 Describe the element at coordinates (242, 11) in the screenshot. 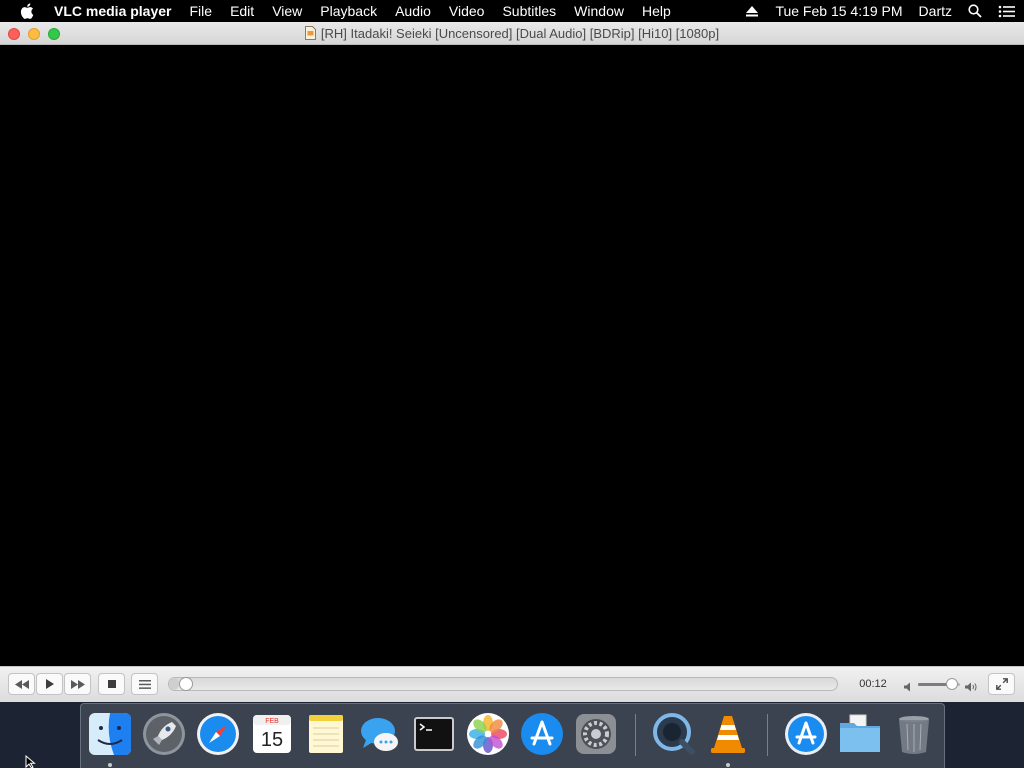

I see `menu-edit: Edit` at that location.